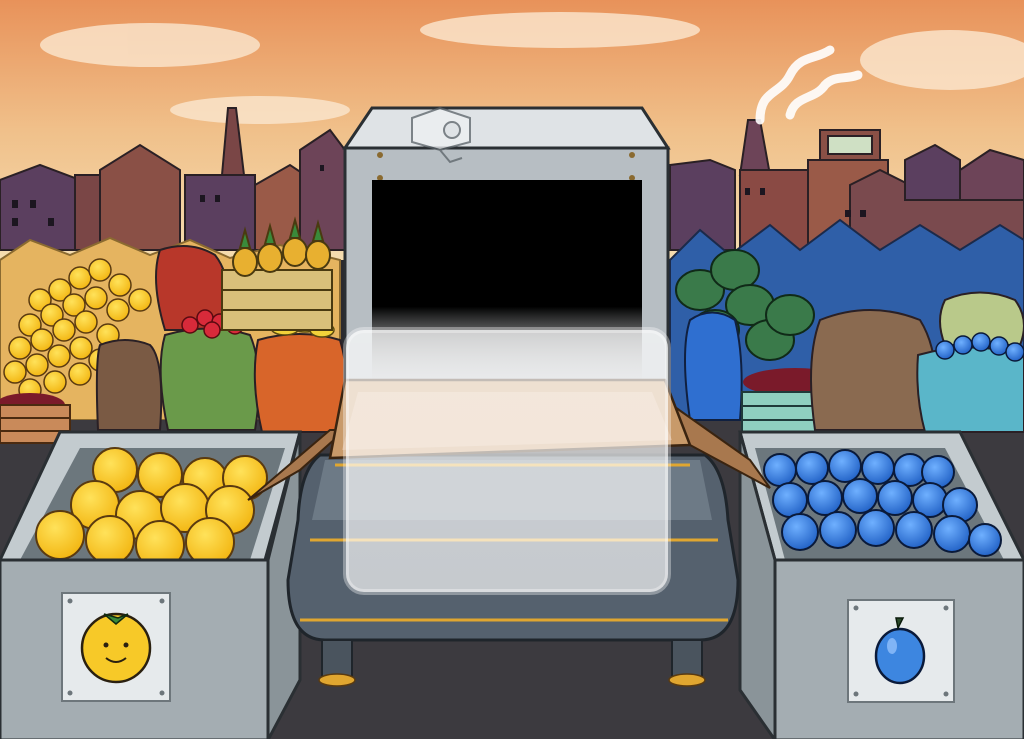 The height and width of the screenshot is (739, 1024). Describe the element at coordinates (507, 461) in the screenshot. I see `xray-beam` at that location.